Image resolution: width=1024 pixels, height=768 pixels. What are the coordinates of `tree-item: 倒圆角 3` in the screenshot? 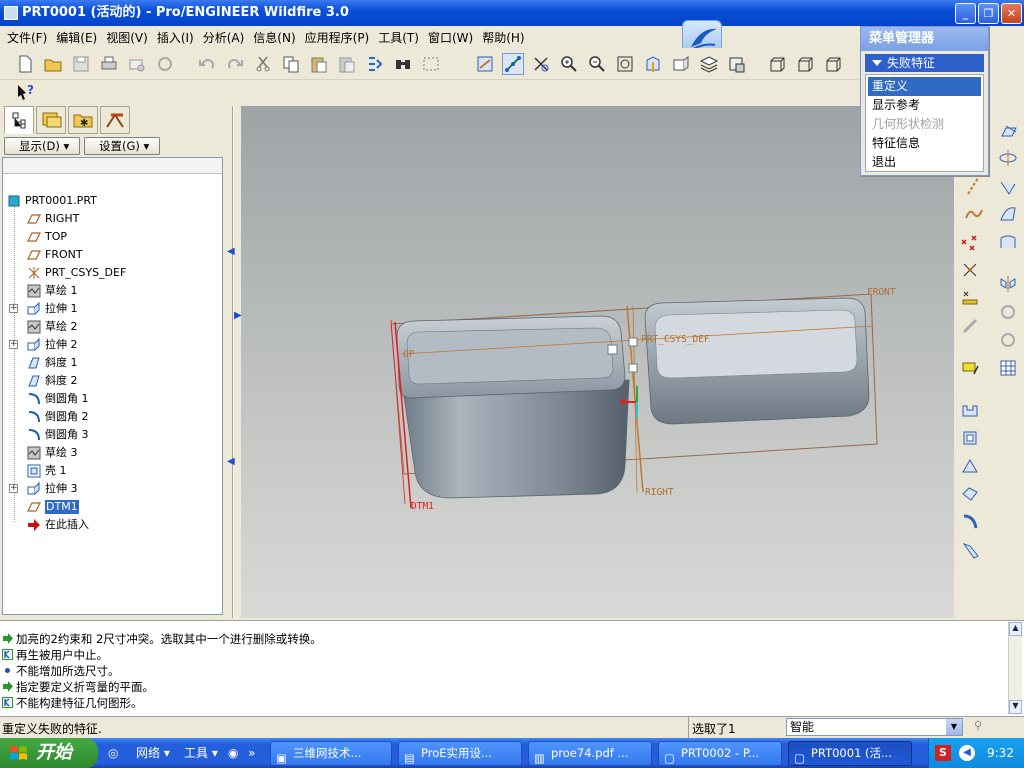 It's located at (112, 435).